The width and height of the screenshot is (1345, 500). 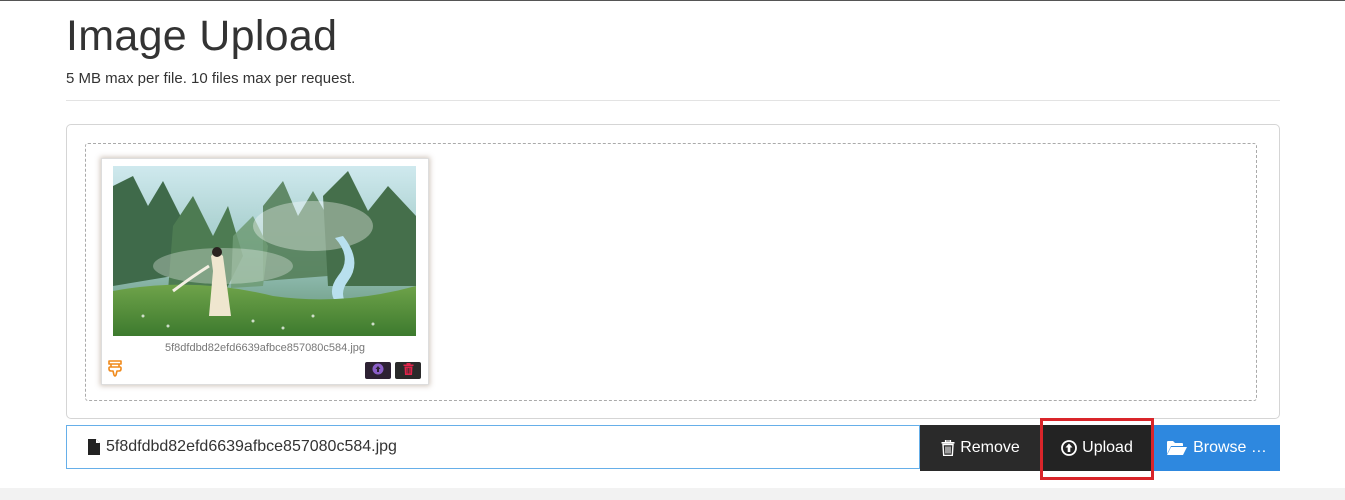 I want to click on page-footer-strip, so click(x=672, y=494).